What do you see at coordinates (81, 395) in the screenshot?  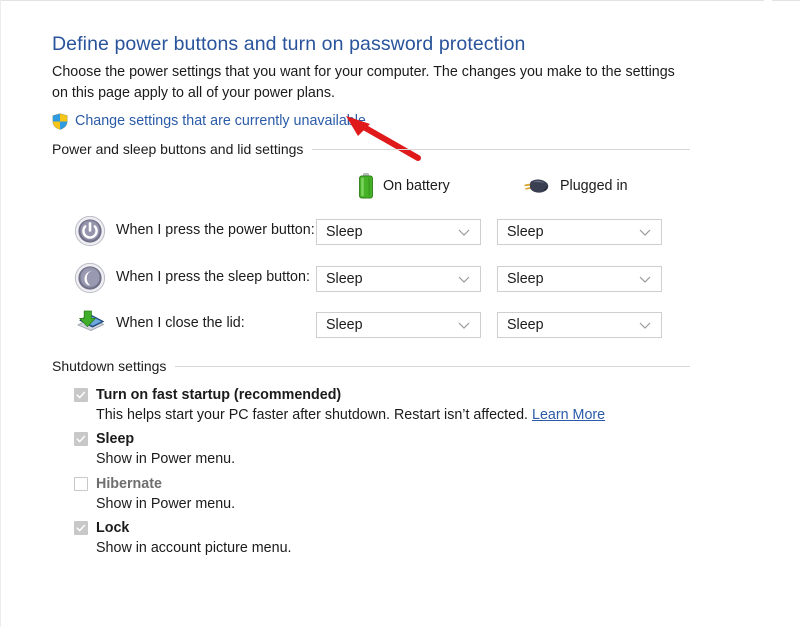 I see `checkbox-fast-startup` at bounding box center [81, 395].